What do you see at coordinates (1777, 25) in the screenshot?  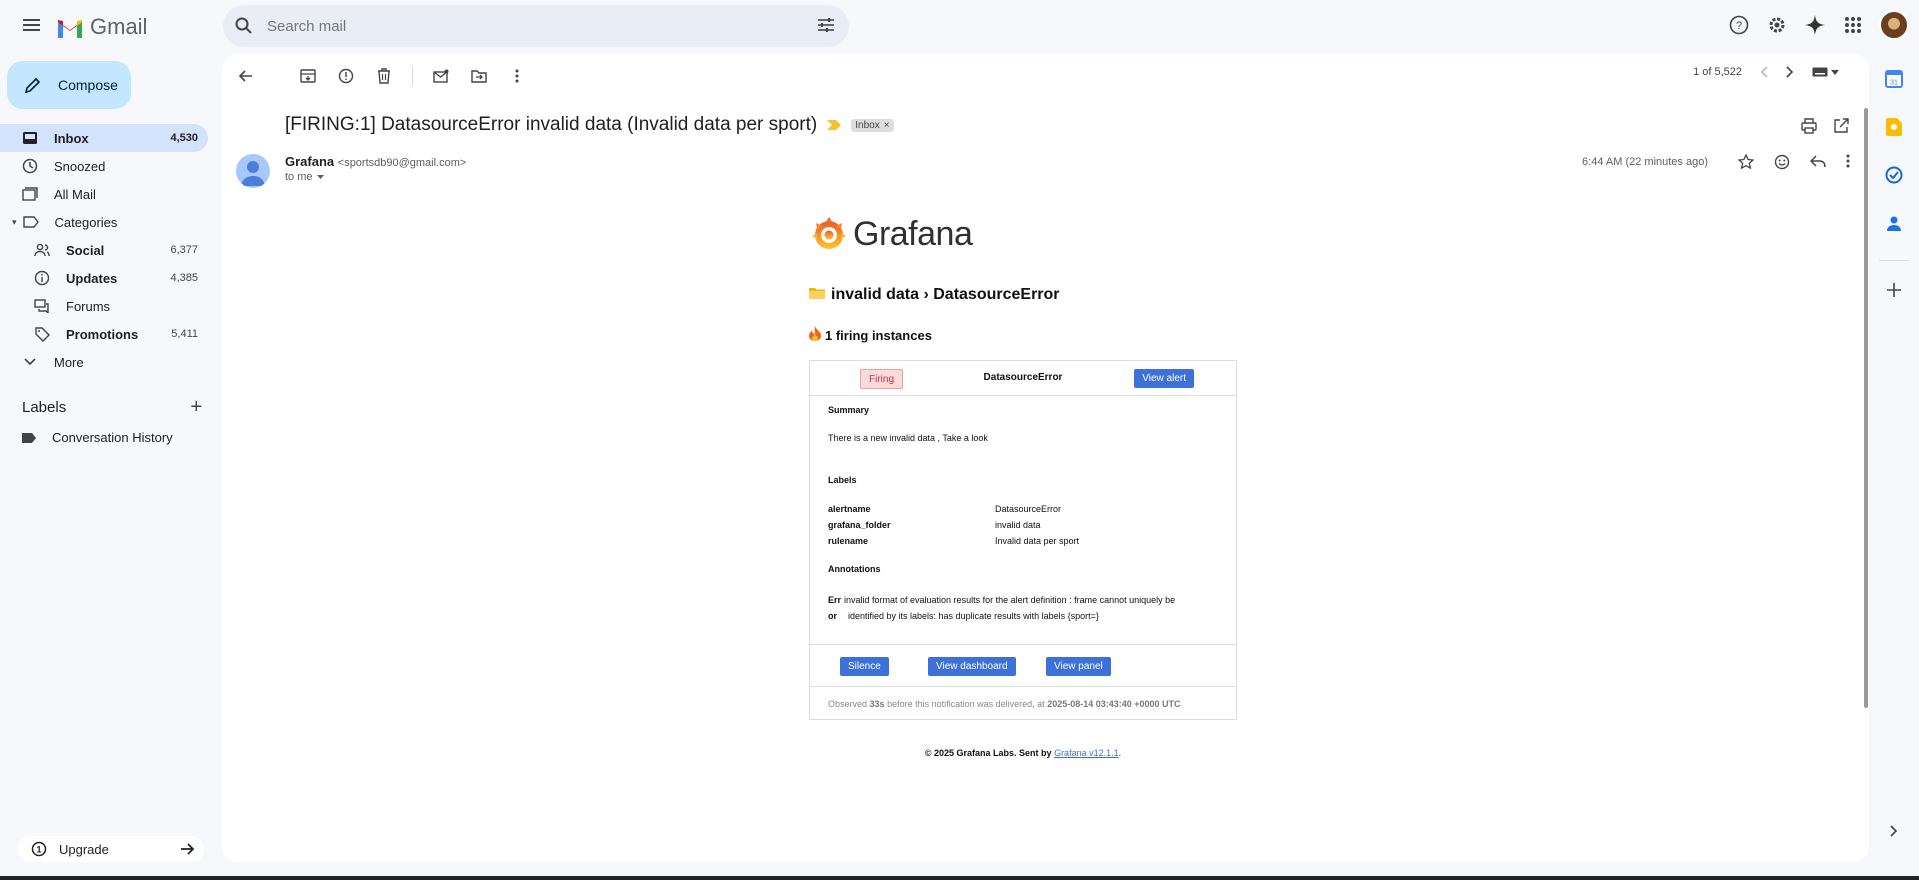 I see `settings-gear-icon` at bounding box center [1777, 25].